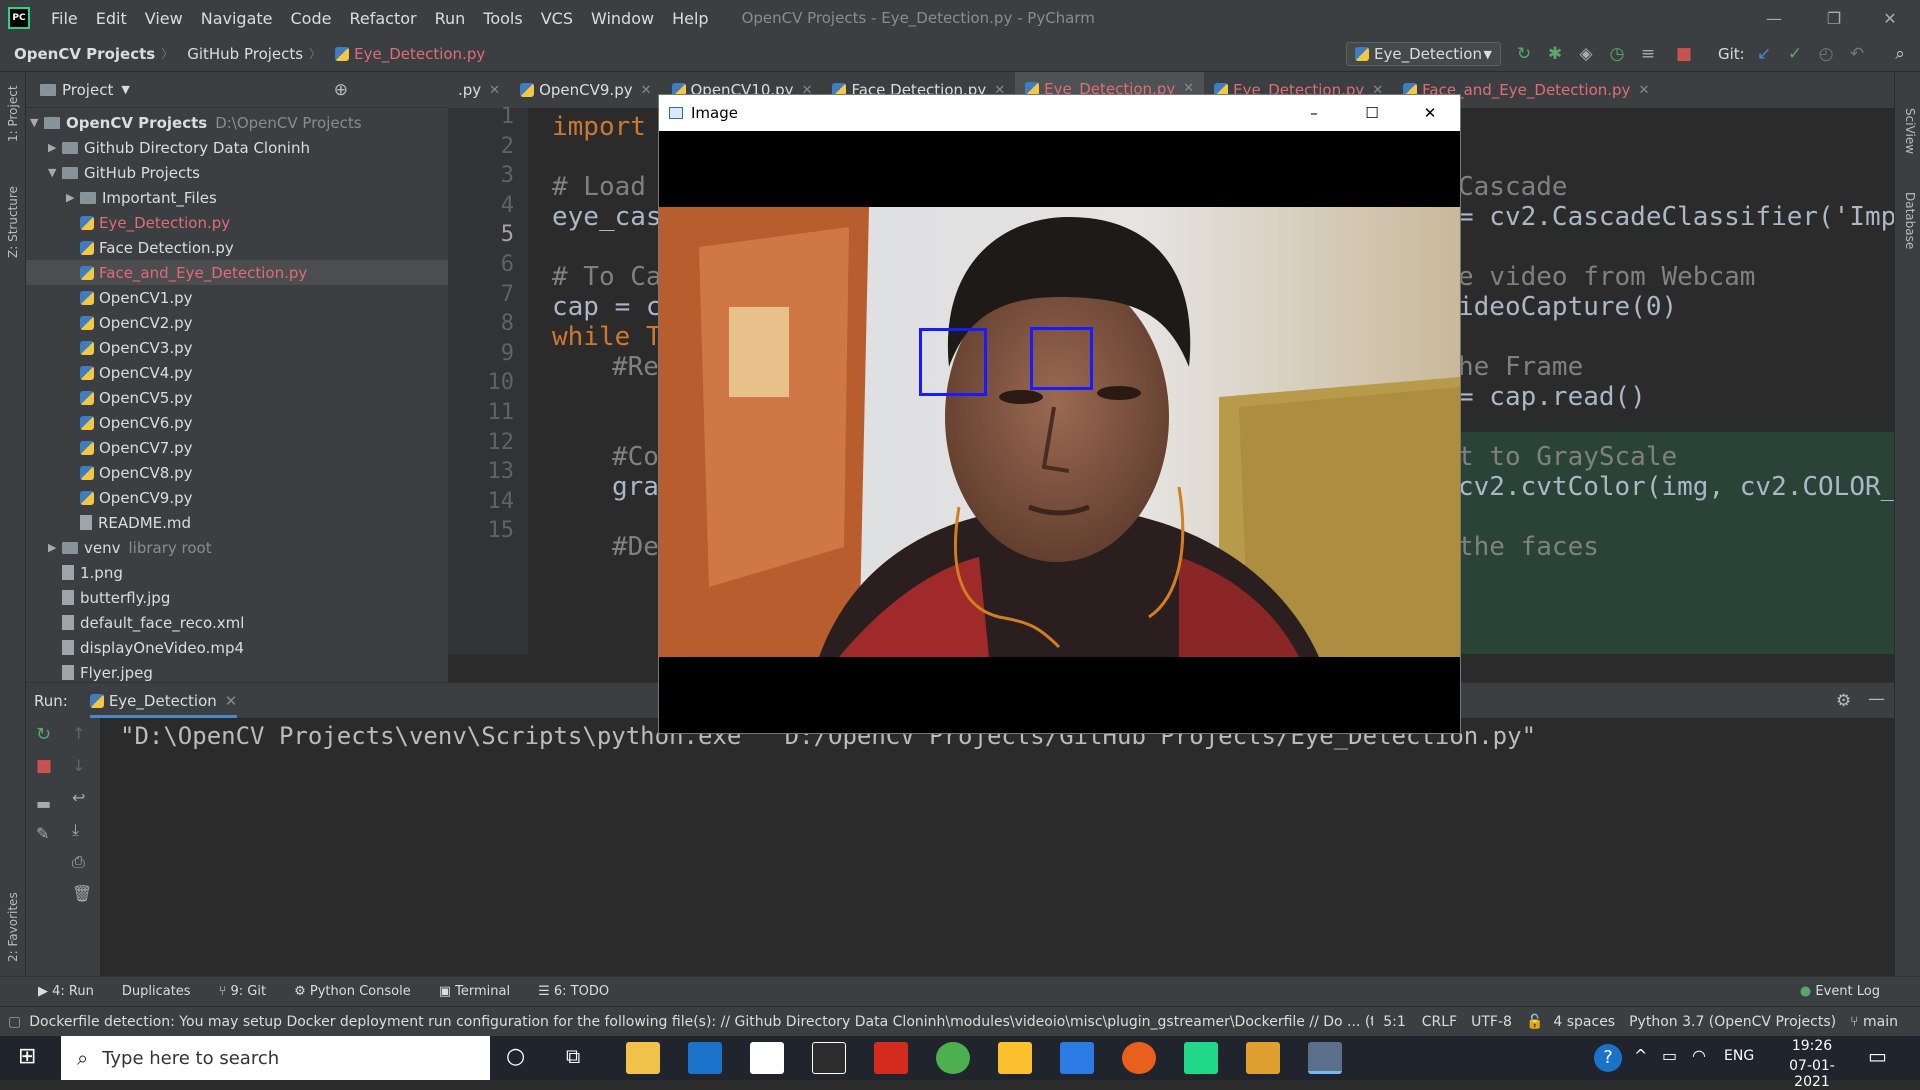 This screenshot has width=1920, height=1090. What do you see at coordinates (515, 1056) in the screenshot?
I see `cortana-icon: ○` at bounding box center [515, 1056].